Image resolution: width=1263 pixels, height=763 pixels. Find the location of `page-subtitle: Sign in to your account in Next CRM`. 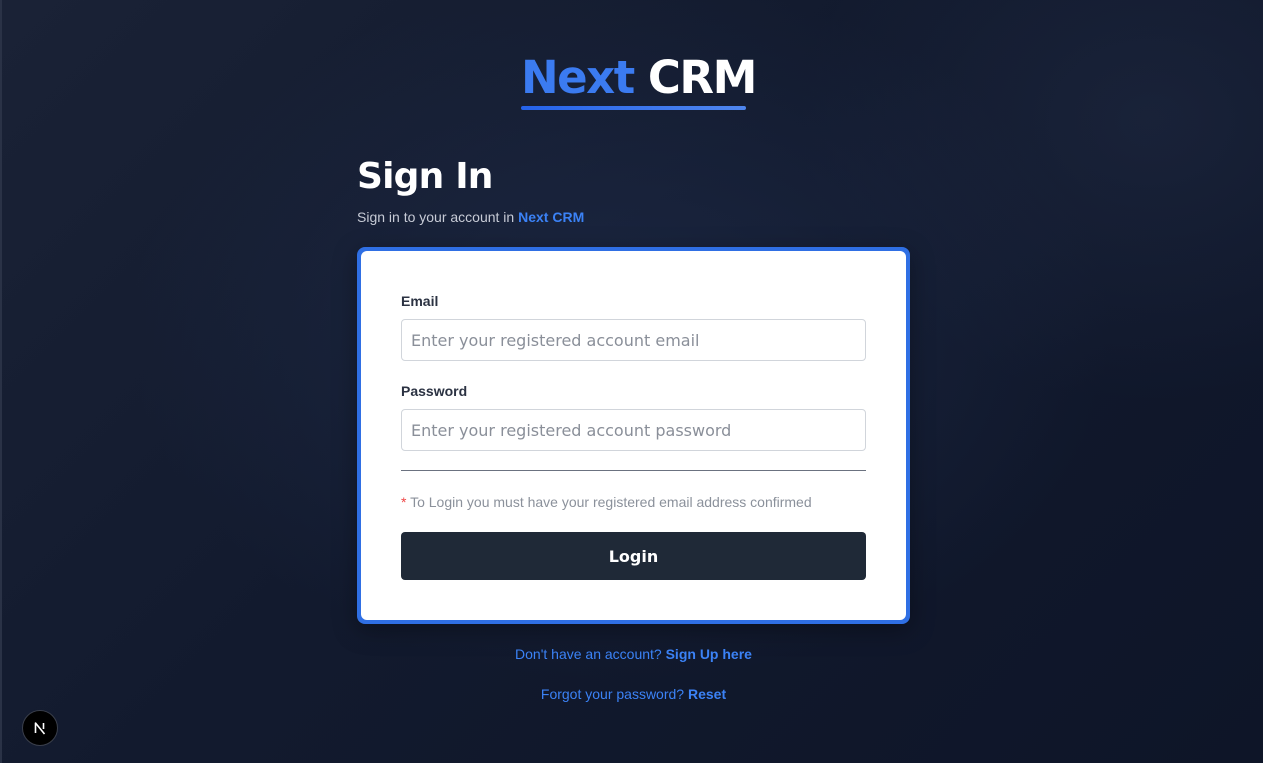

page-subtitle: Sign in to your account in Next CRM is located at coordinates (470, 217).